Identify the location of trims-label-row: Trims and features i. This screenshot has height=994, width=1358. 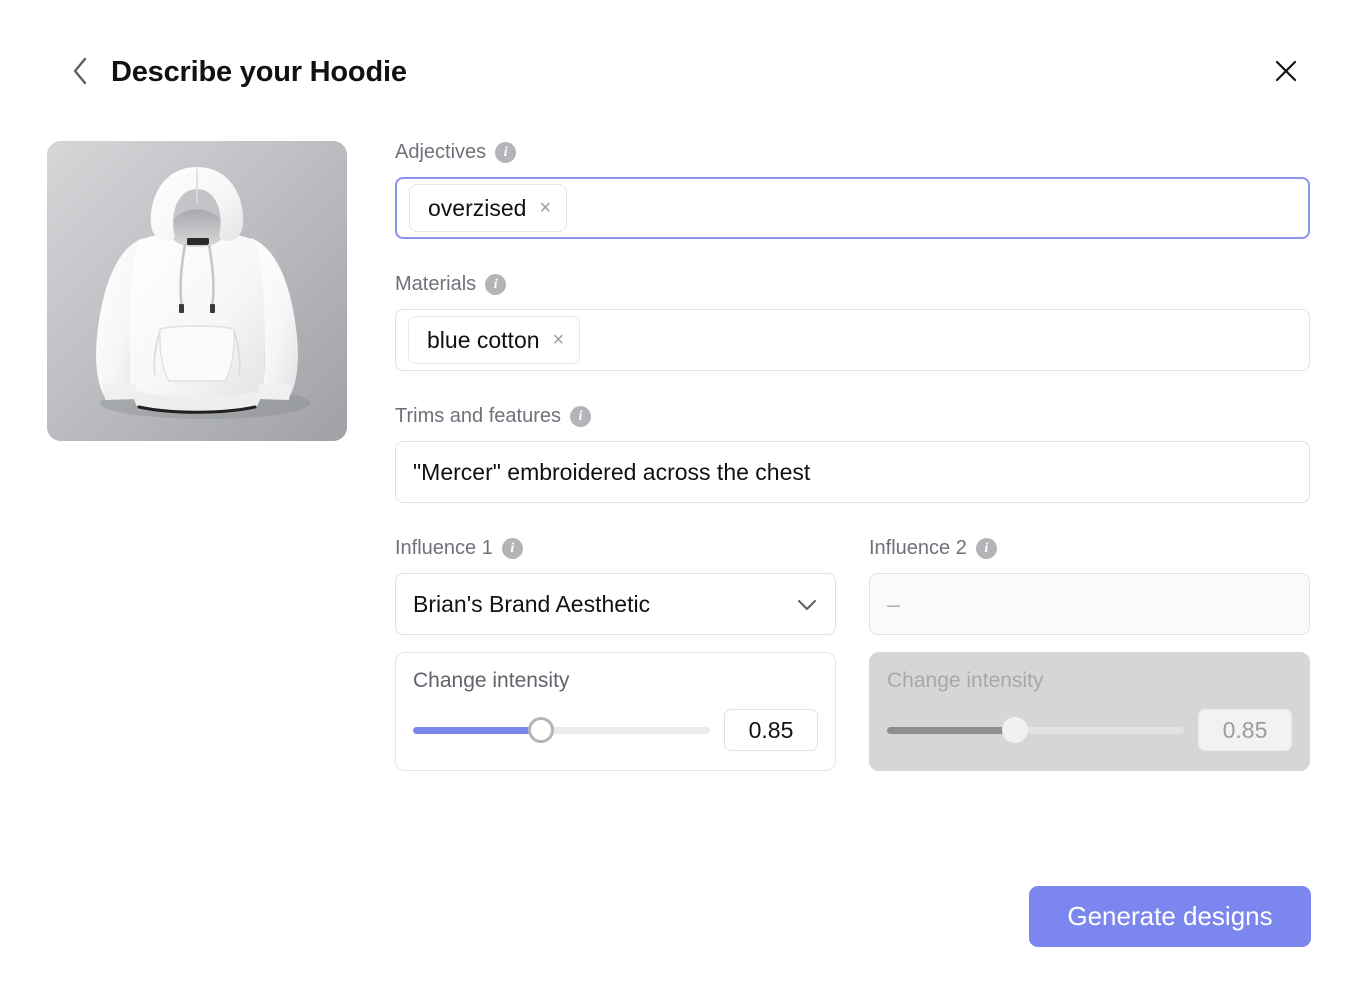
(852, 416).